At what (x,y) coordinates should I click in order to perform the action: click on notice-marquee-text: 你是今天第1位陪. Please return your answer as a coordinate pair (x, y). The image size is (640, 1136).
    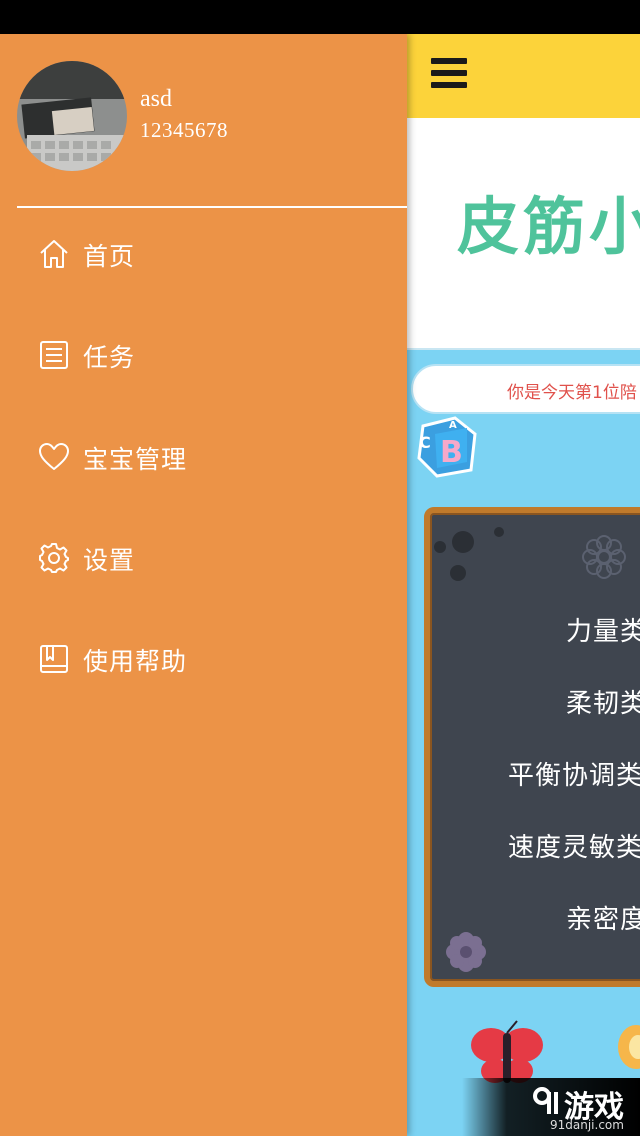
    Looking at the image, I should click on (572, 393).